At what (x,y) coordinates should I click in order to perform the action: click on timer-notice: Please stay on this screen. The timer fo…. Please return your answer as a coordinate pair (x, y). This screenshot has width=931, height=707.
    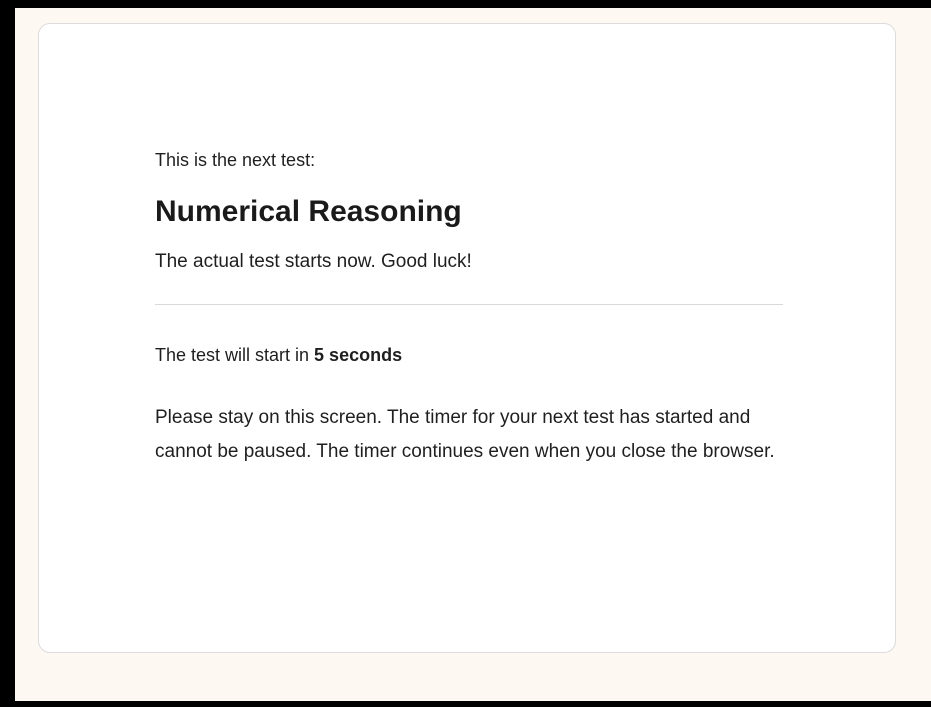
    Looking at the image, I should click on (465, 434).